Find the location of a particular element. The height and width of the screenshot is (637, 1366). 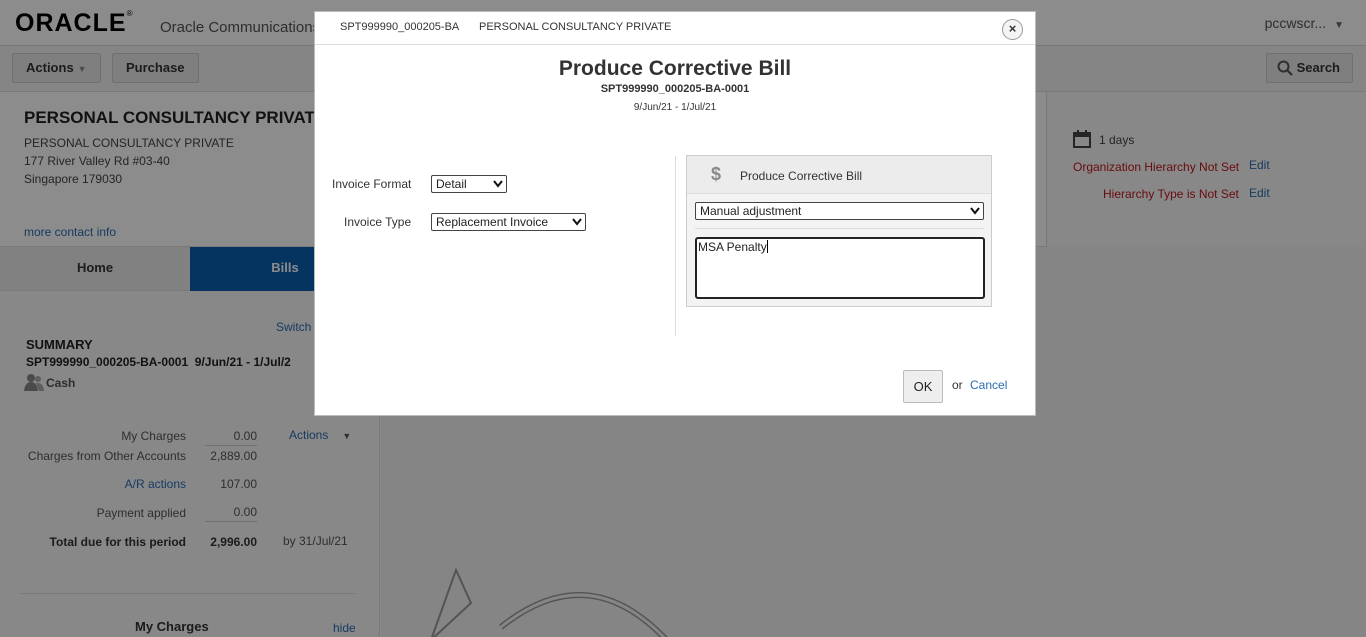

dialog-bill-id: SPT999990_000205-BA-0001 is located at coordinates (675, 89).